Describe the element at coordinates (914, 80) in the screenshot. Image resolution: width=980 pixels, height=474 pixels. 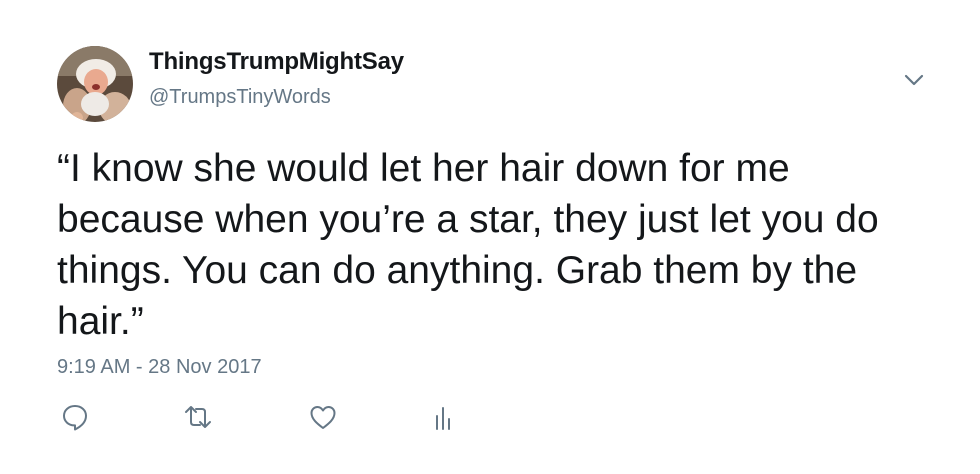
I see `chevron-down-icon` at that location.